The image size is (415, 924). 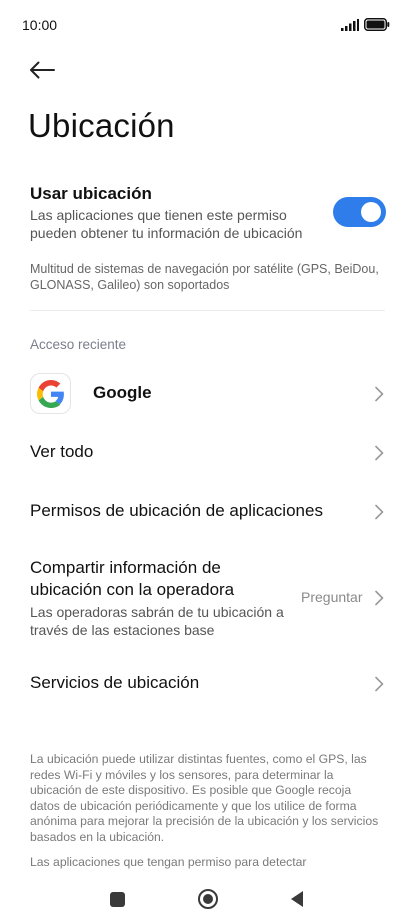 What do you see at coordinates (78, 344) in the screenshot?
I see `recent-access-header: Acceso reciente` at bounding box center [78, 344].